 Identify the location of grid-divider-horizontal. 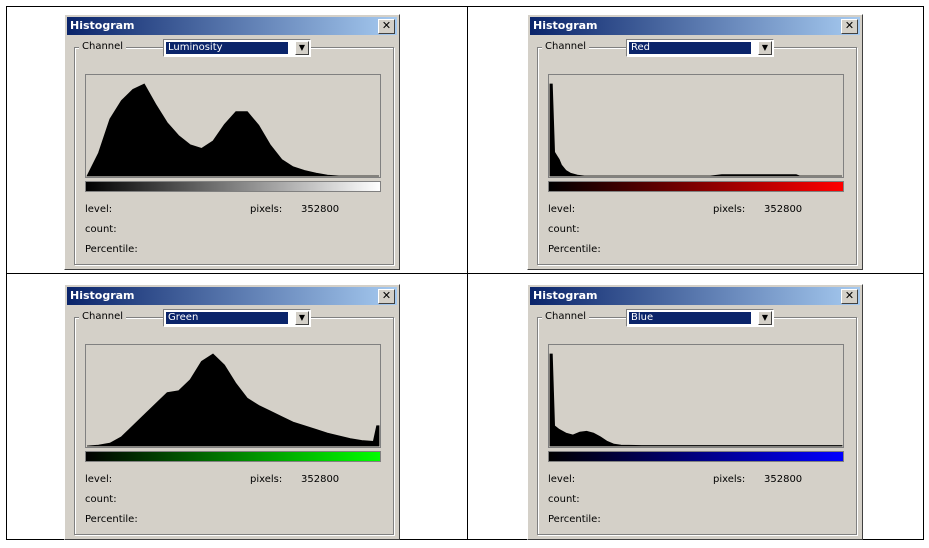
(465, 273).